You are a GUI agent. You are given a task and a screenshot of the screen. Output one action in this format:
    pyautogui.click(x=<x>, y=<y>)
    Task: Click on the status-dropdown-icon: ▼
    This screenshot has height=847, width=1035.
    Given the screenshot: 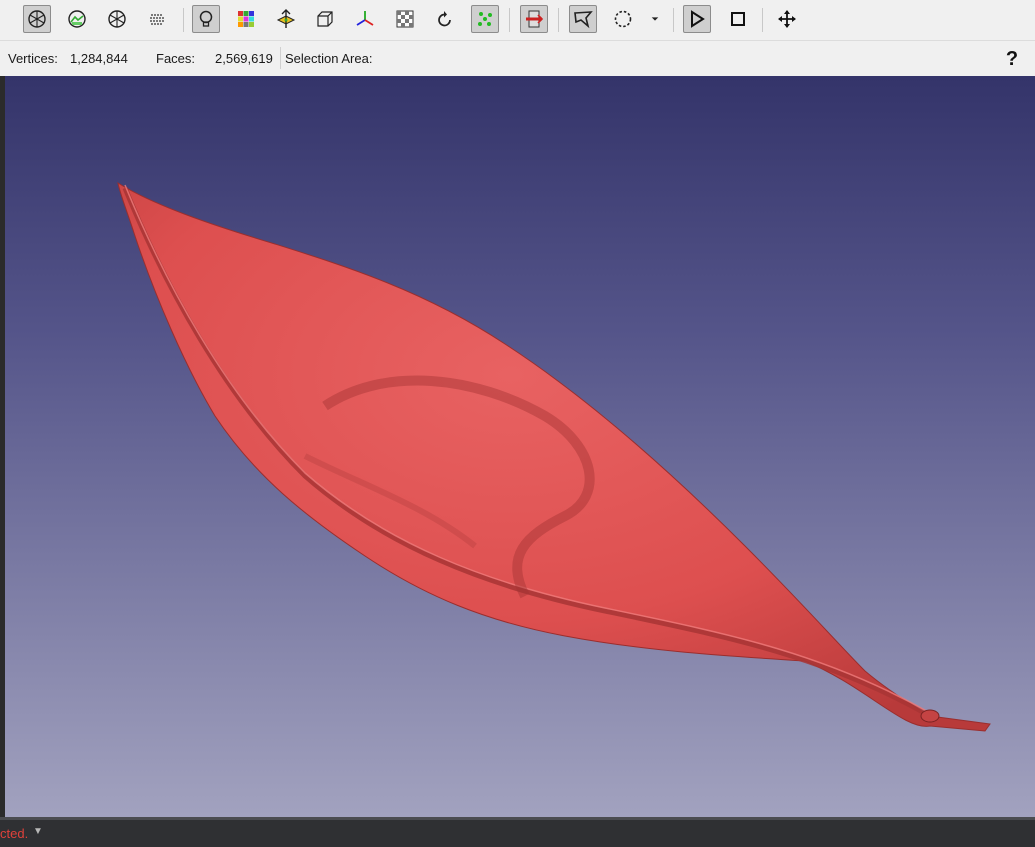 What is the action you would take?
    pyautogui.click(x=38, y=831)
    